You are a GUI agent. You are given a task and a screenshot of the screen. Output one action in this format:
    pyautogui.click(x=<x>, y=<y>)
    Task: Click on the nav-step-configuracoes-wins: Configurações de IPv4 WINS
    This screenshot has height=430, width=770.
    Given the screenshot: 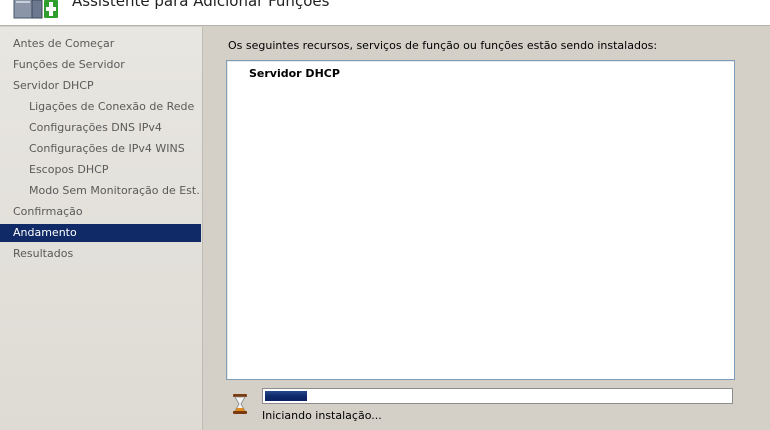 What is the action you would take?
    pyautogui.click(x=100, y=149)
    